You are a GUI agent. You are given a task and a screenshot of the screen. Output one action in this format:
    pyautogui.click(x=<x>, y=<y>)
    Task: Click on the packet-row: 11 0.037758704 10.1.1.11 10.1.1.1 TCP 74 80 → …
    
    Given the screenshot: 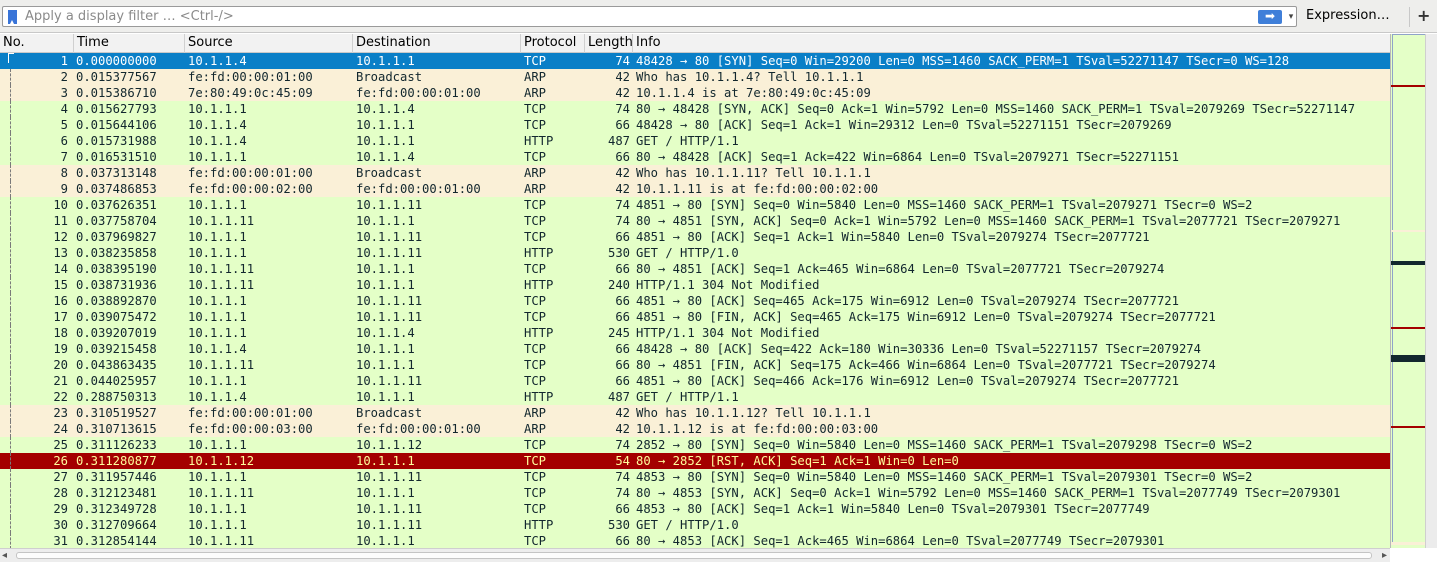 What is the action you would take?
    pyautogui.click(x=695, y=221)
    